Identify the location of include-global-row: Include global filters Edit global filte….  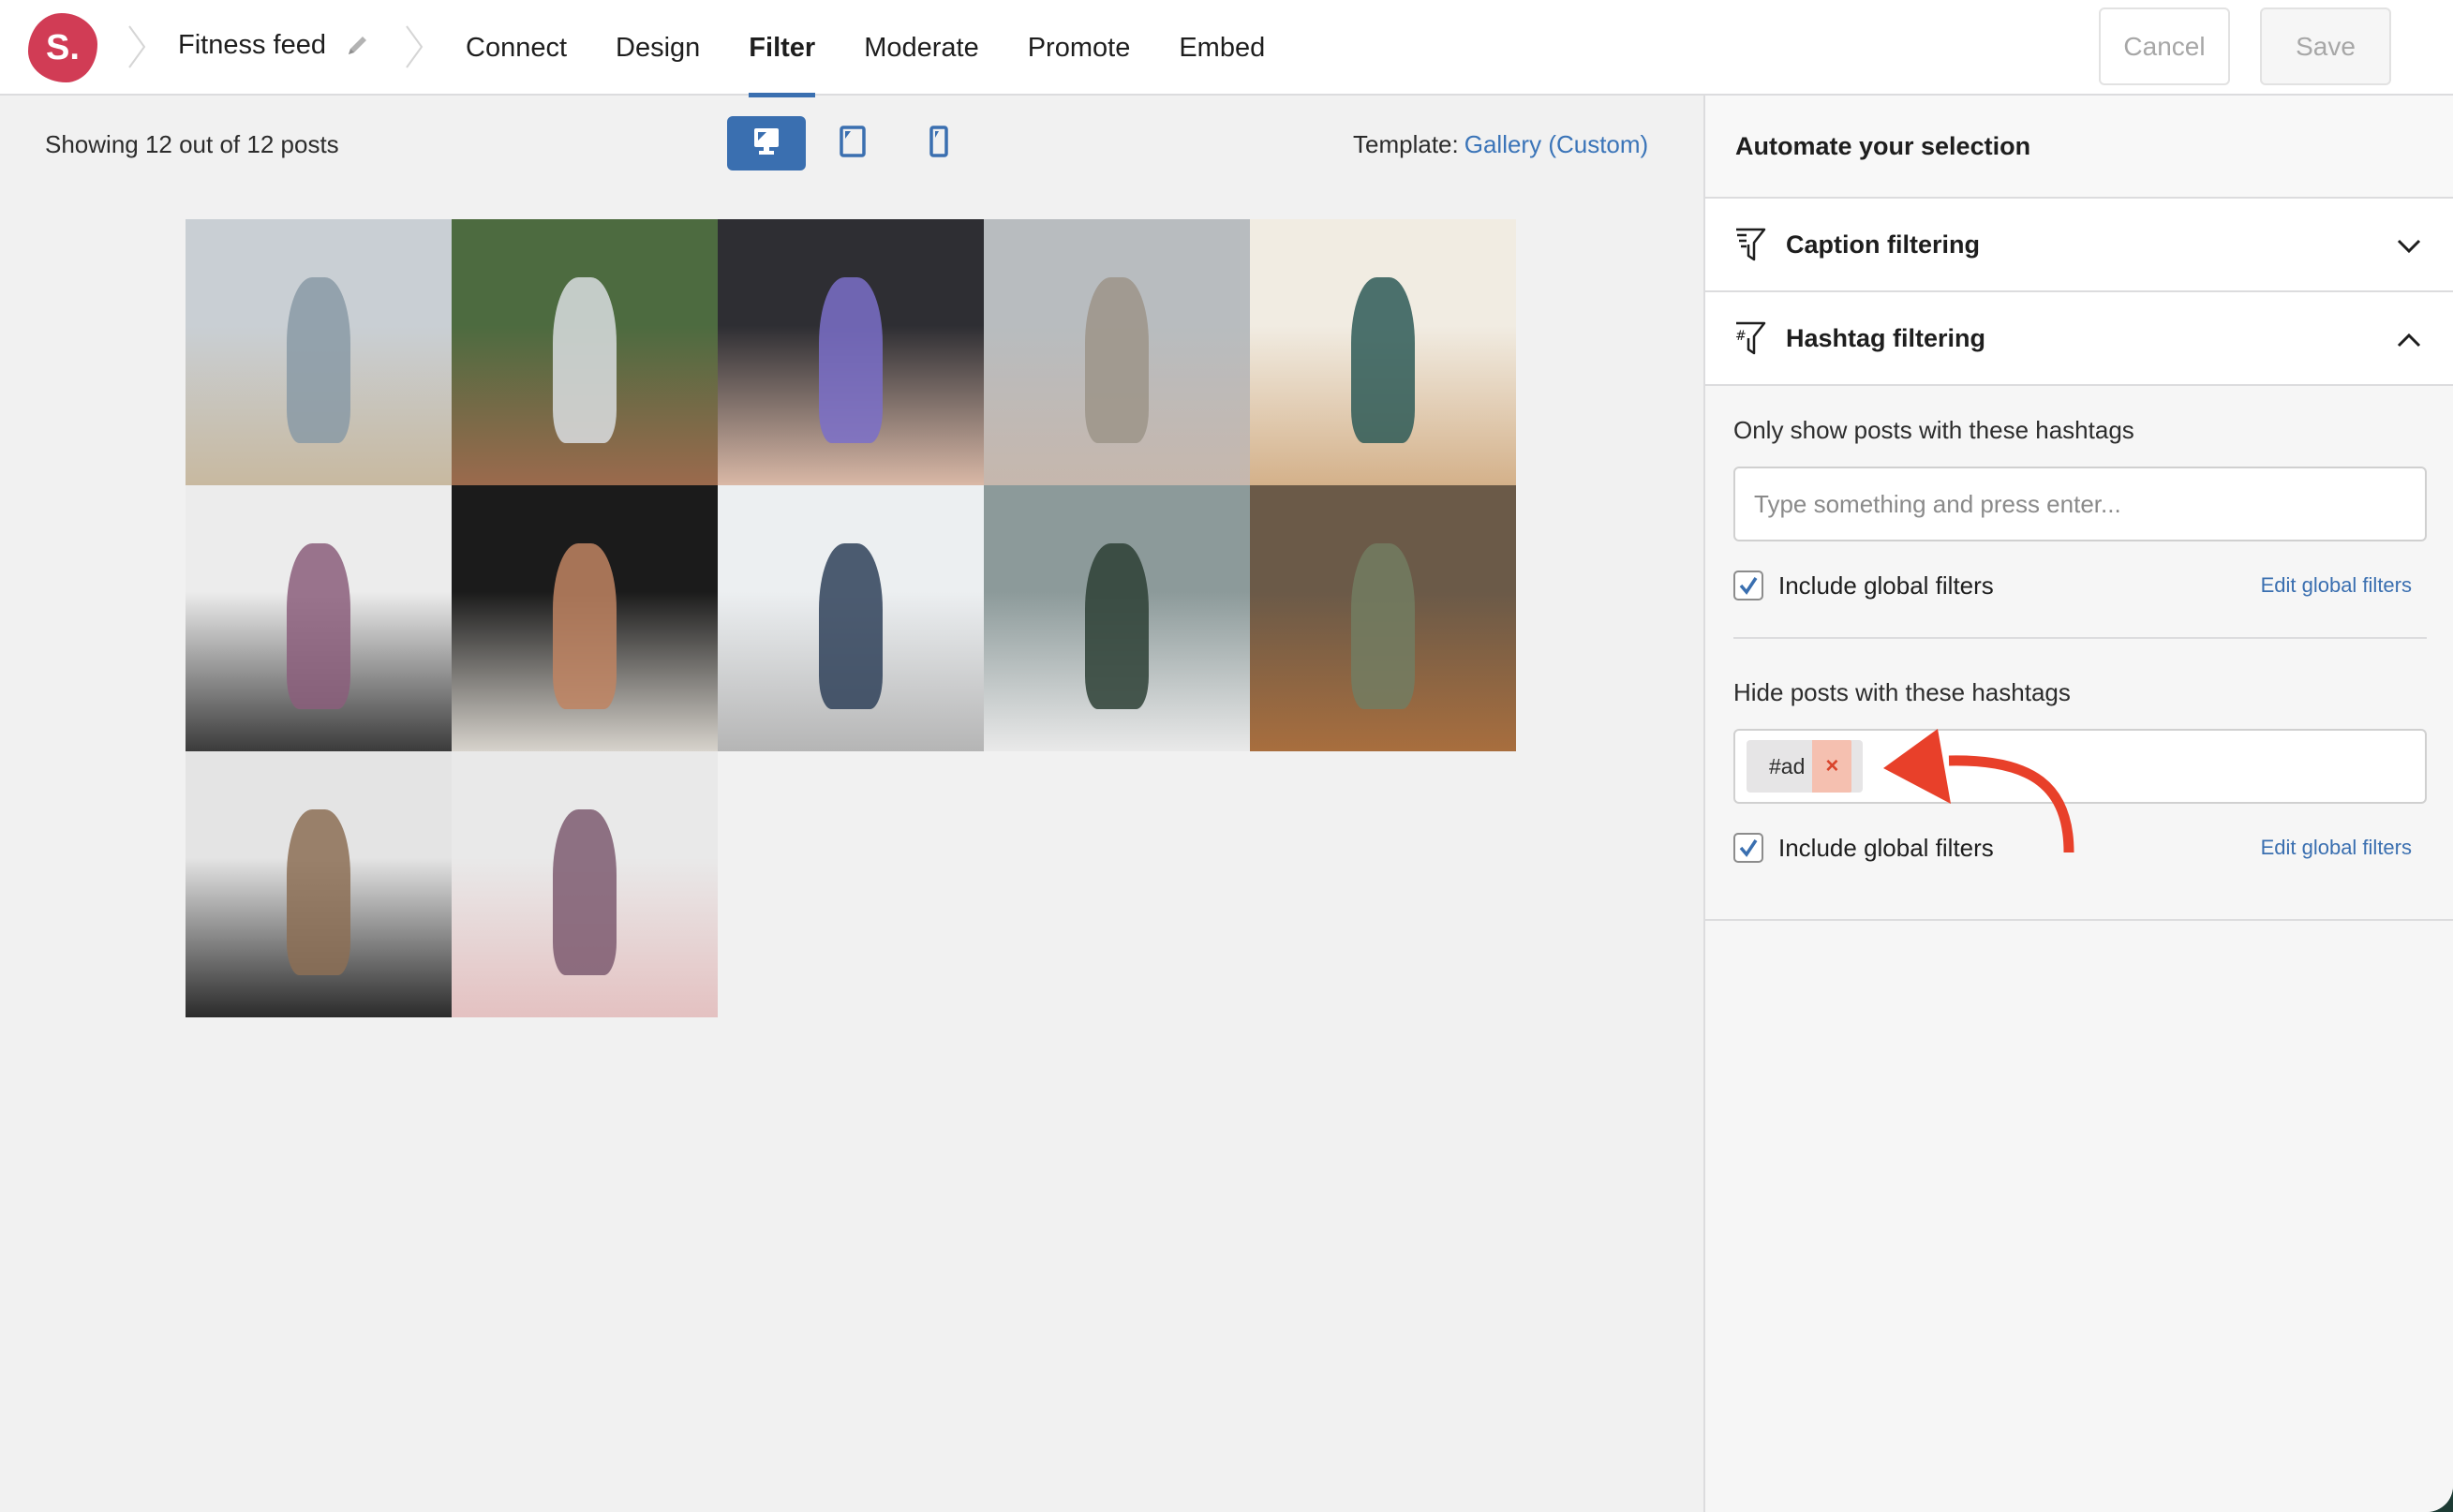
(2080, 585).